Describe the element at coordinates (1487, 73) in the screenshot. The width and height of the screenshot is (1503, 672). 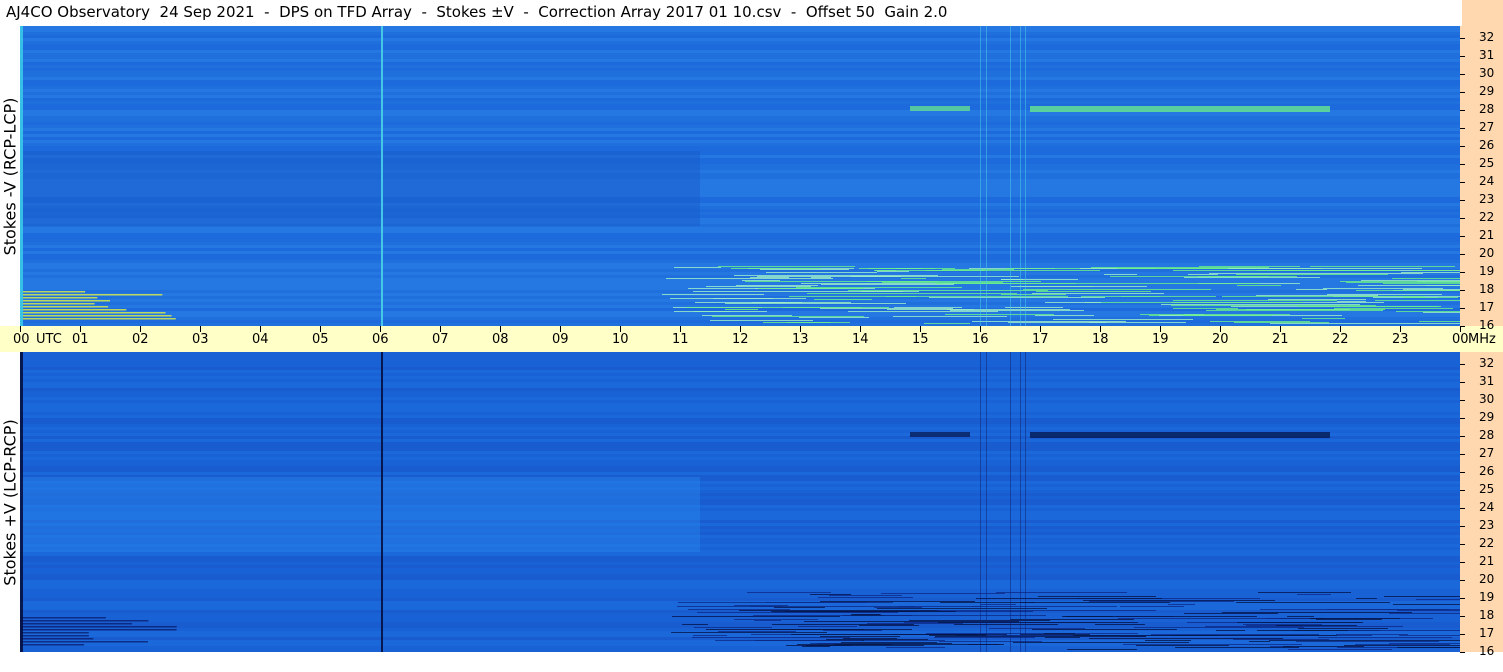
I see `frequency-tick-label: 30` at that location.